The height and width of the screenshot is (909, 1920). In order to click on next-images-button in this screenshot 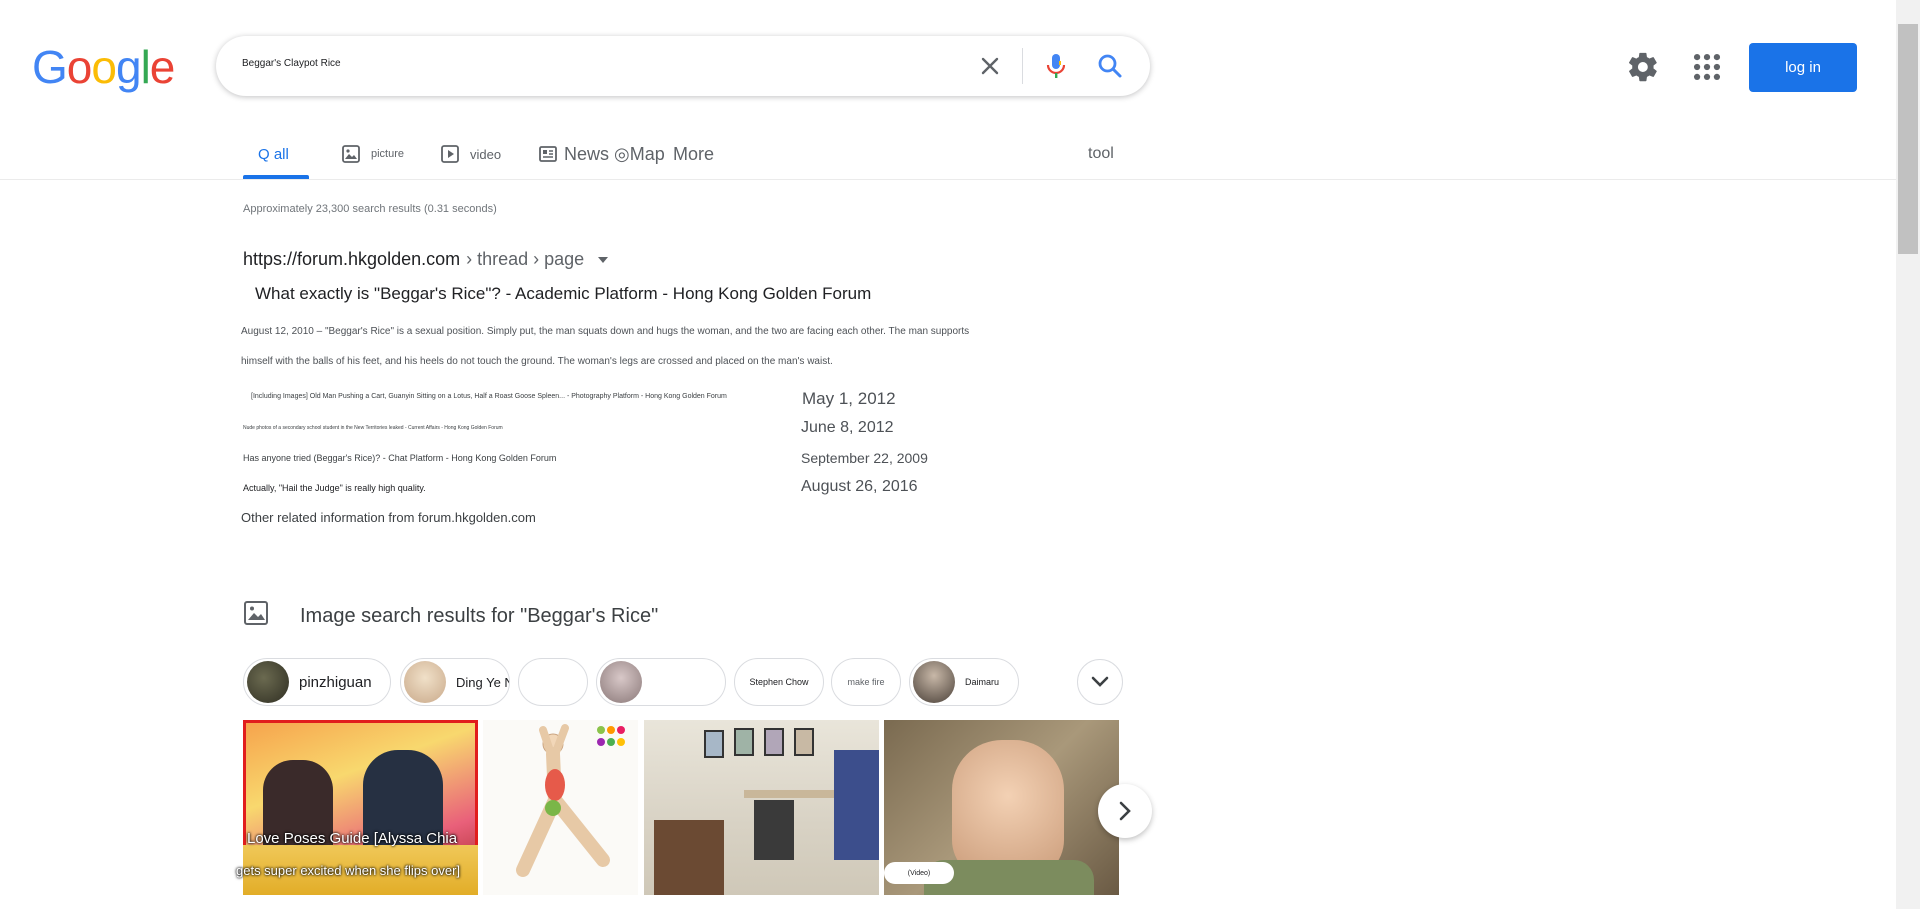, I will do `click(1125, 811)`.